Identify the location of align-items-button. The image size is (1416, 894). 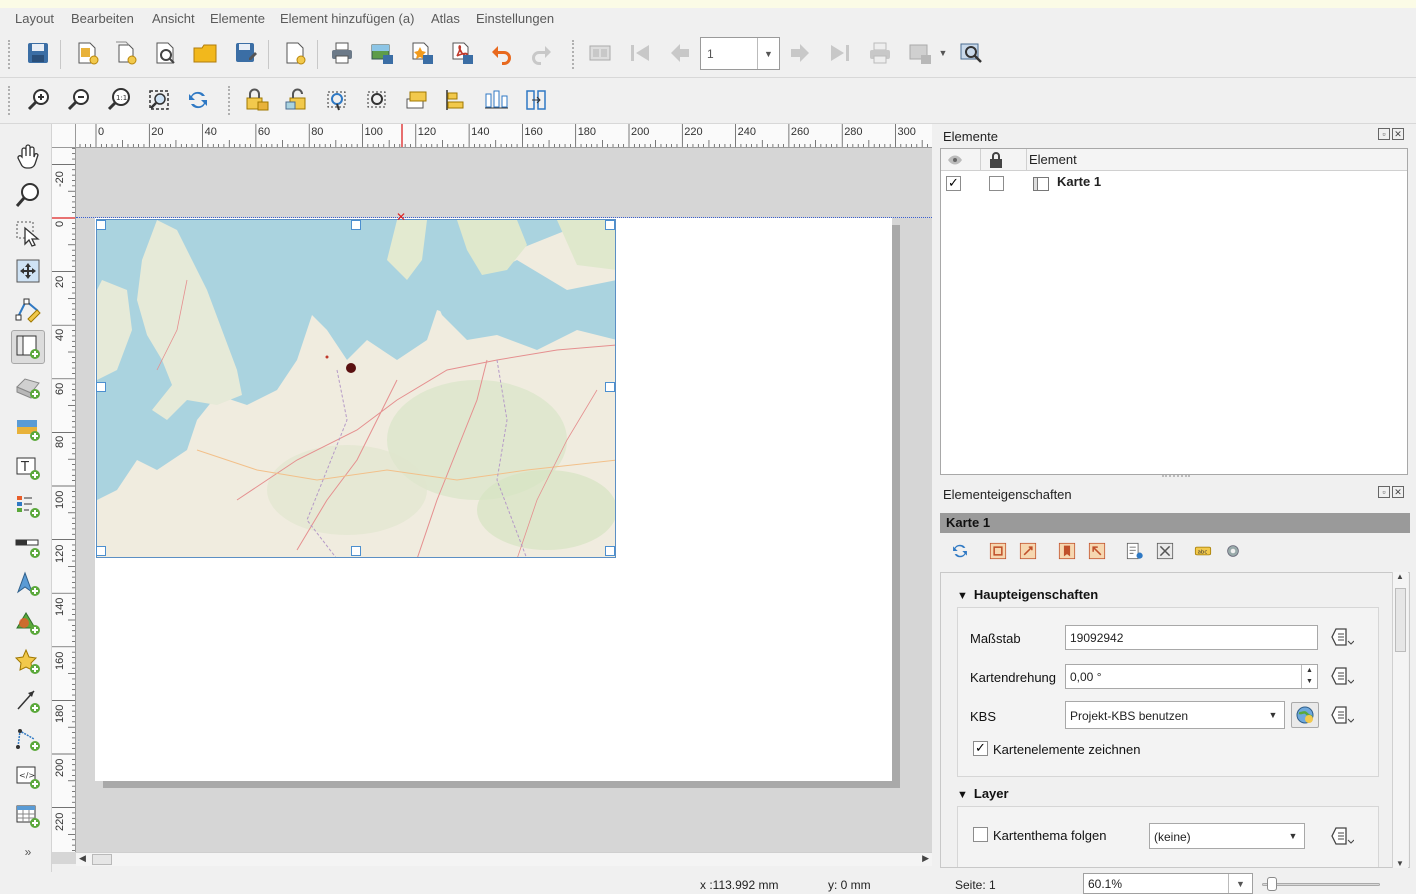
(455, 100).